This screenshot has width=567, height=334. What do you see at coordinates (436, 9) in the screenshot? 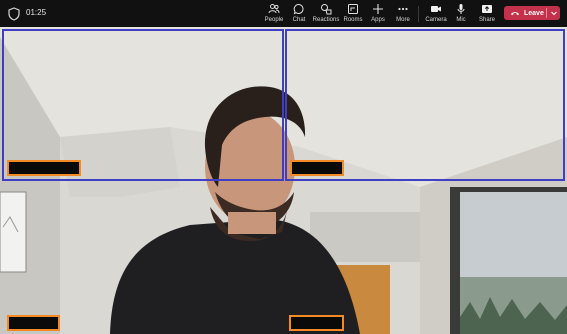
I see `camera-icon` at bounding box center [436, 9].